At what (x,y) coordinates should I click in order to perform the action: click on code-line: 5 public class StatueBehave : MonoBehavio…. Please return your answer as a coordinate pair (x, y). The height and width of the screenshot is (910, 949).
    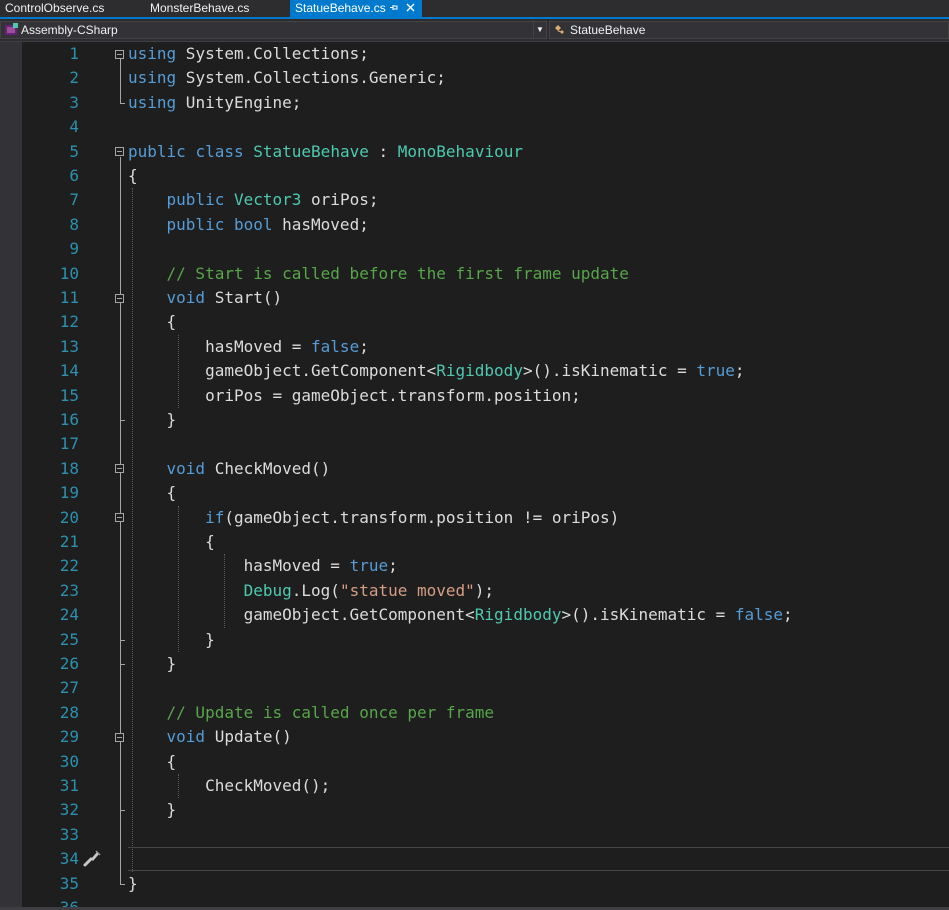
    Looking at the image, I should click on (474, 152).